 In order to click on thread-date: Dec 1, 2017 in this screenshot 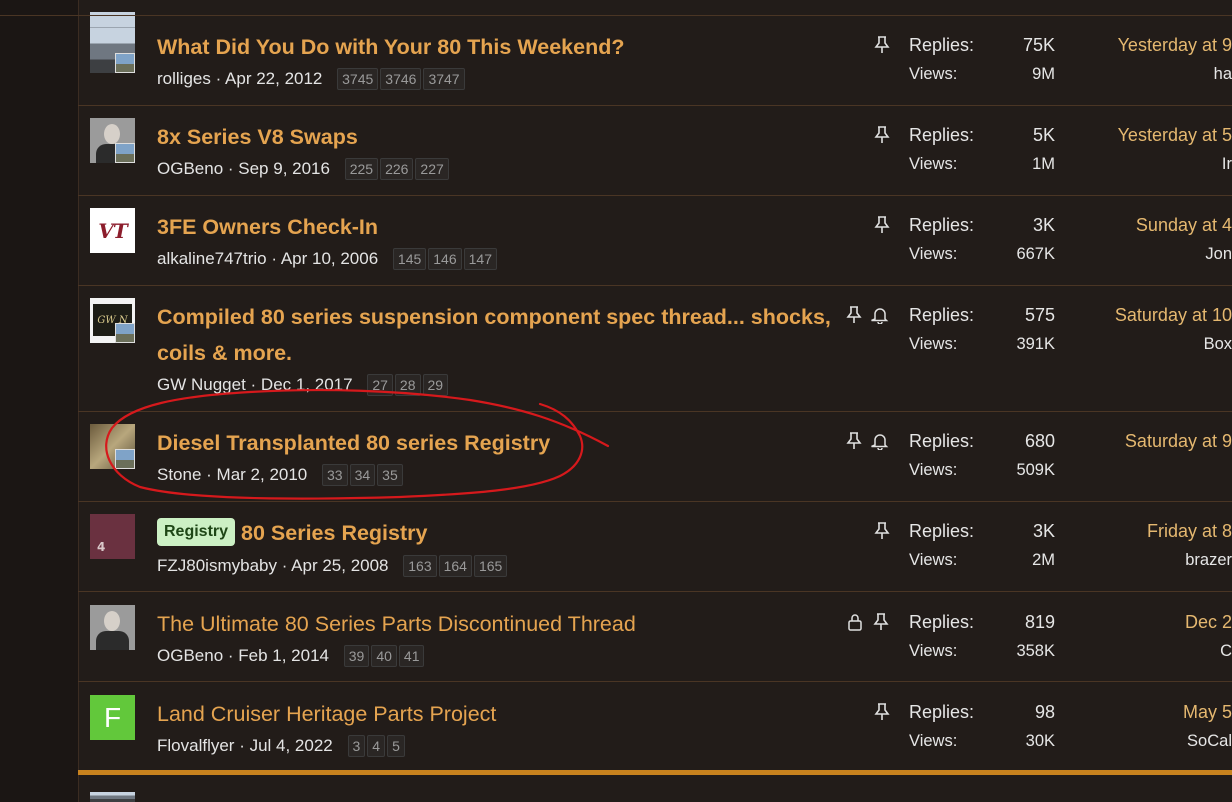, I will do `click(307, 384)`.